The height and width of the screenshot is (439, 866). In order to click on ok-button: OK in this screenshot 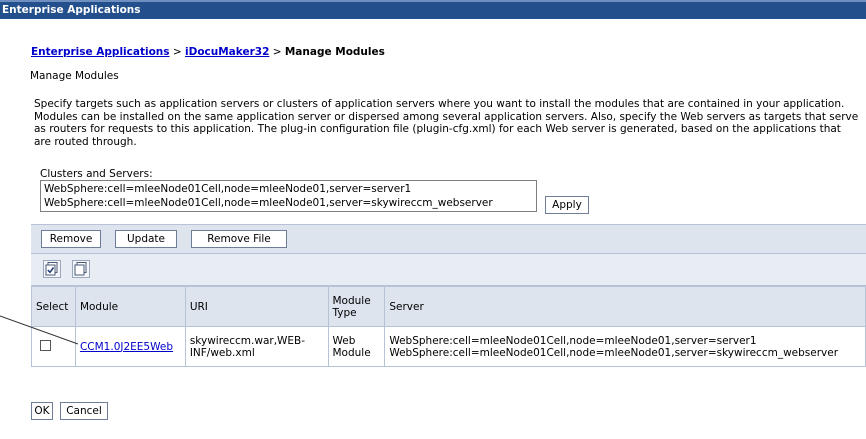, I will do `click(42, 411)`.